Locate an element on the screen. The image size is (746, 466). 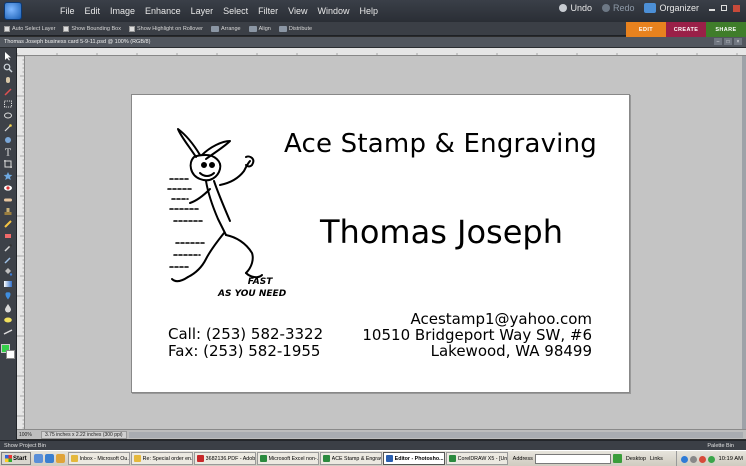
blur-tool-icon is located at coordinates (8, 308).